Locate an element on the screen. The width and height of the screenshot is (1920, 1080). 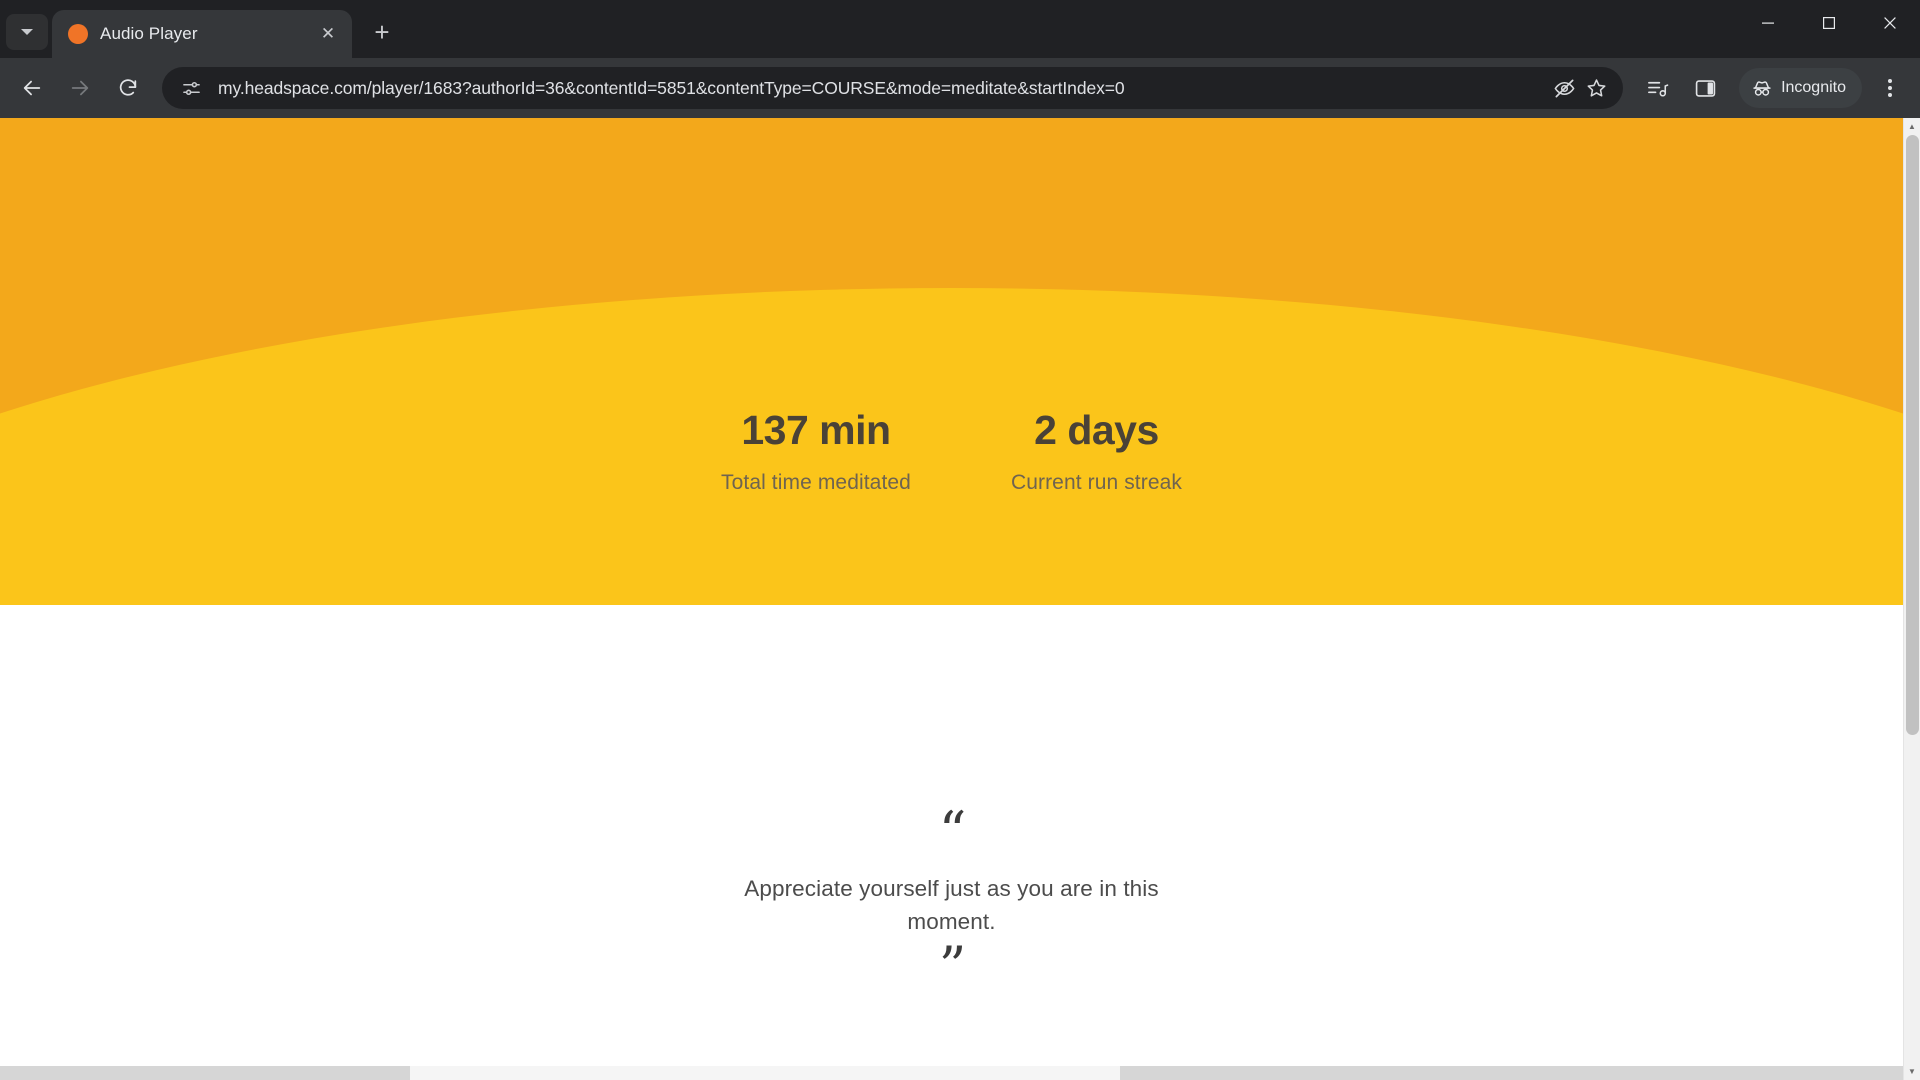
maximize-icon is located at coordinates (1828, 23).